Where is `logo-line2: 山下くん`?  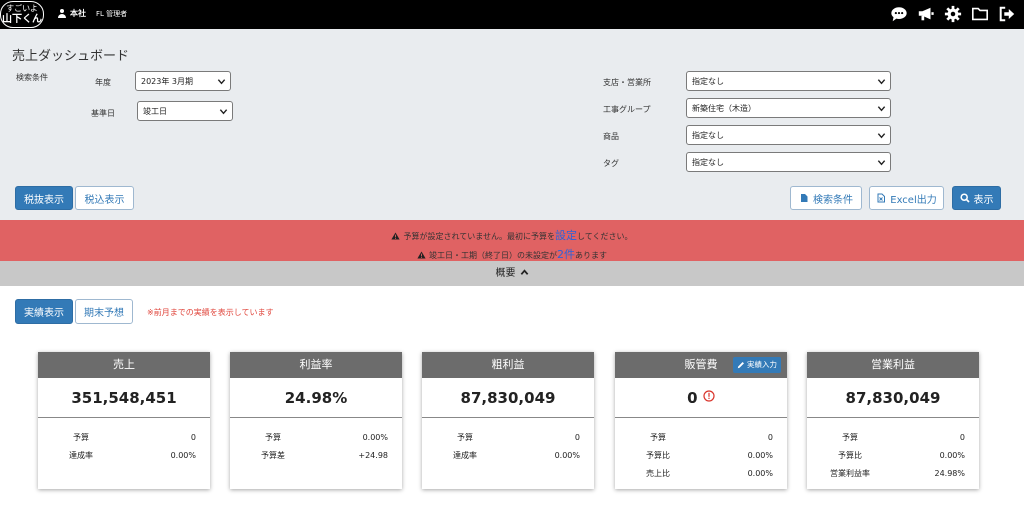
logo-line2: 山下くん is located at coordinates (22, 19).